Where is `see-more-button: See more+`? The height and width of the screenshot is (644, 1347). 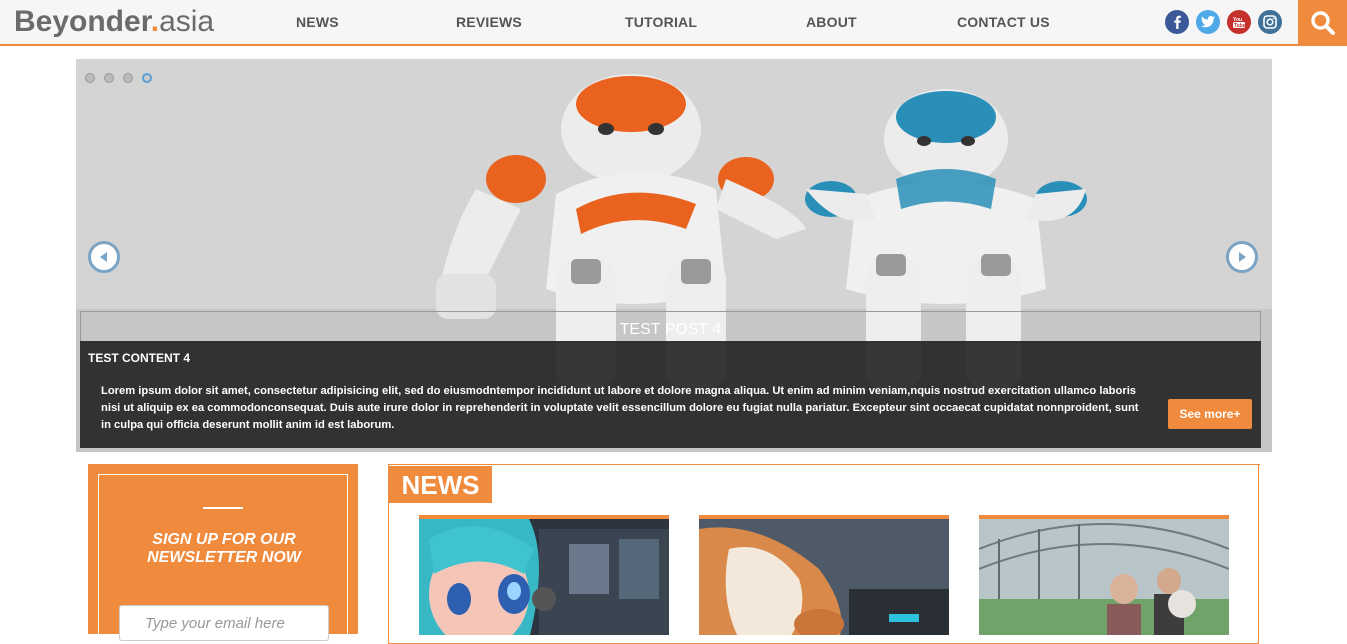
see-more-button: See more+ is located at coordinates (1210, 414).